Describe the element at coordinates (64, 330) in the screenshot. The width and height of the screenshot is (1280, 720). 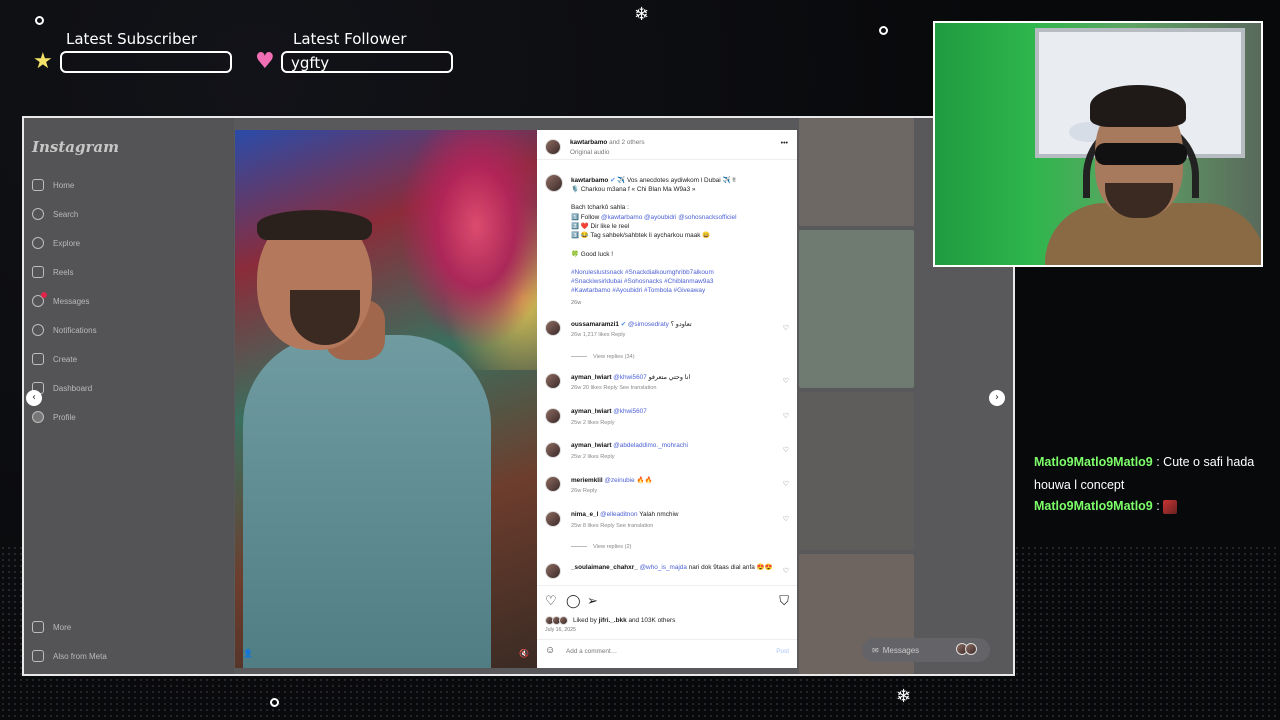
I see `sidebar-item-notifications: Notifications` at that location.